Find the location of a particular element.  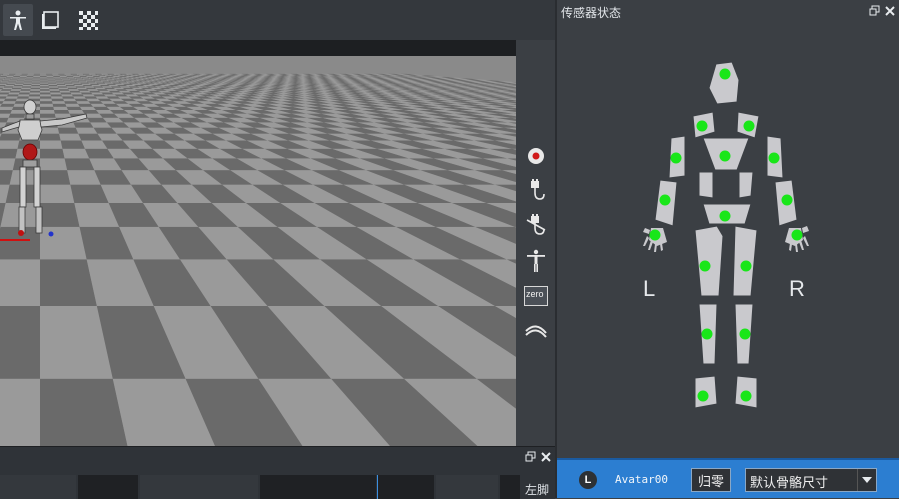

right-shin-sensor-dot is located at coordinates (745, 334).